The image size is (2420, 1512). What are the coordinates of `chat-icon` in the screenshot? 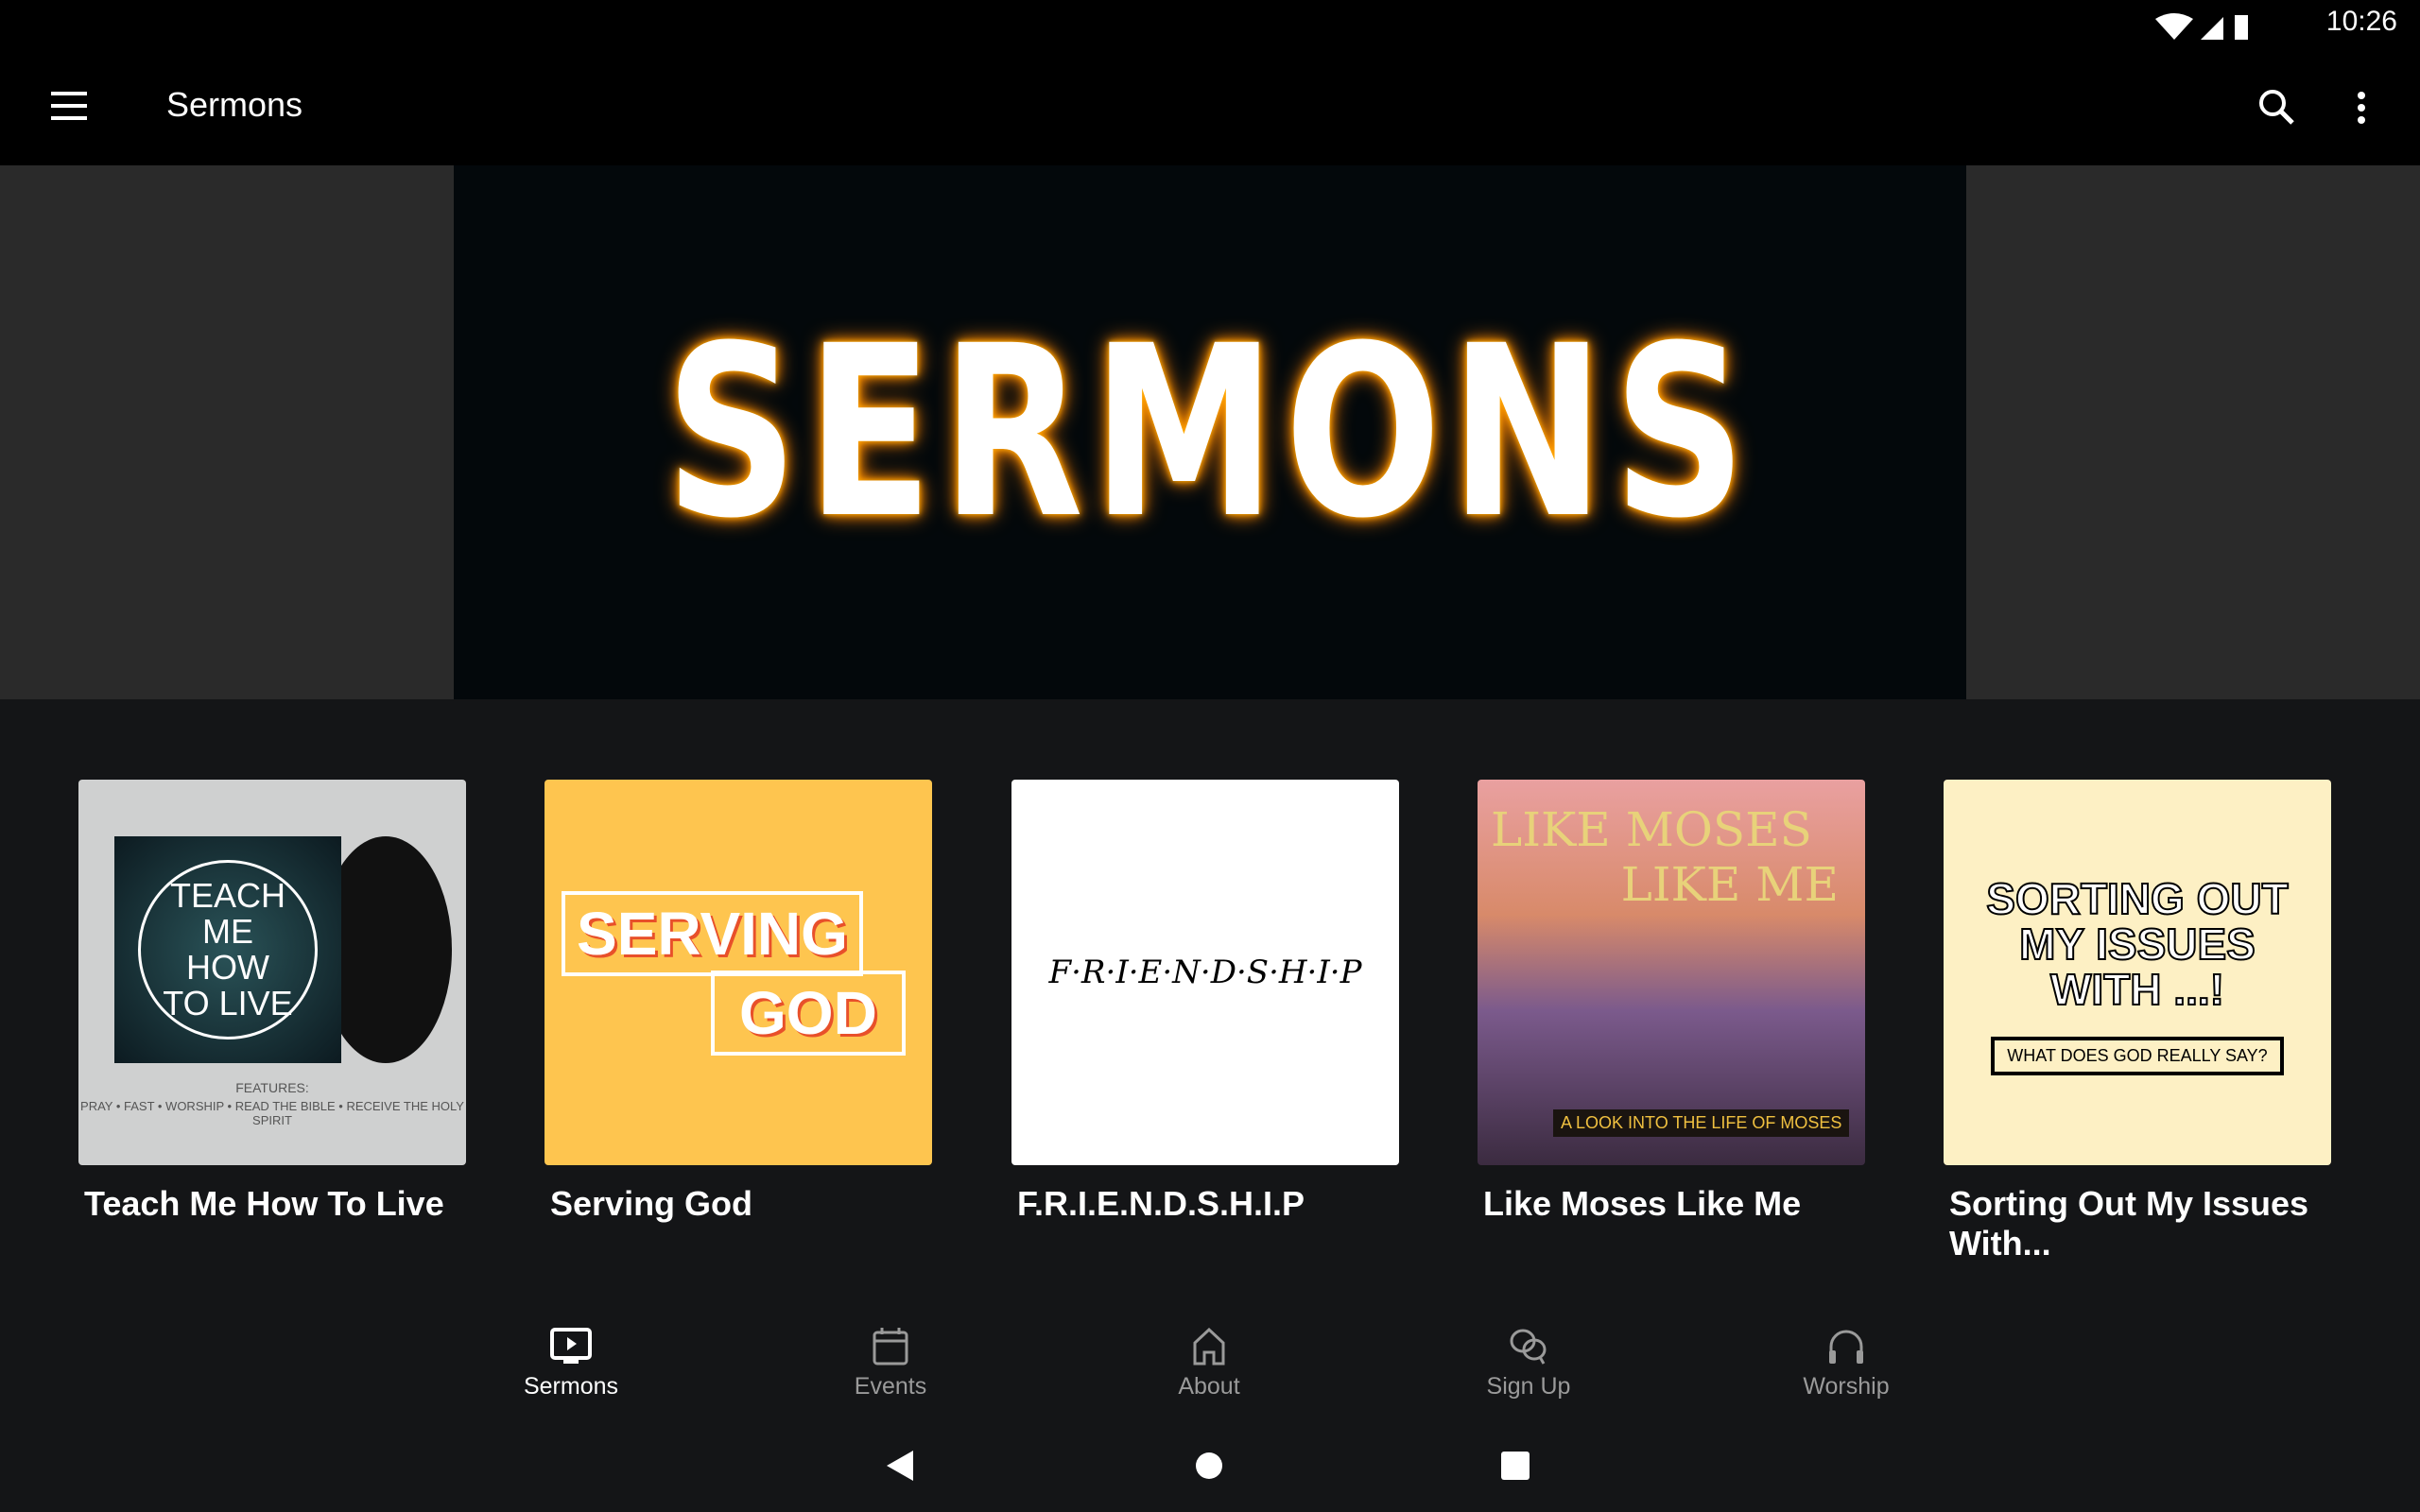 It's located at (1528, 1347).